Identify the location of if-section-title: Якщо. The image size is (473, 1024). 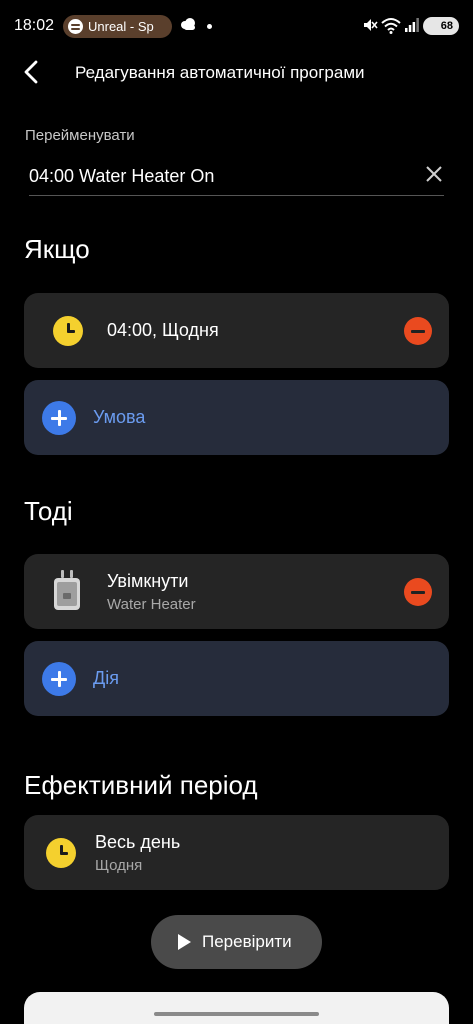
(57, 249).